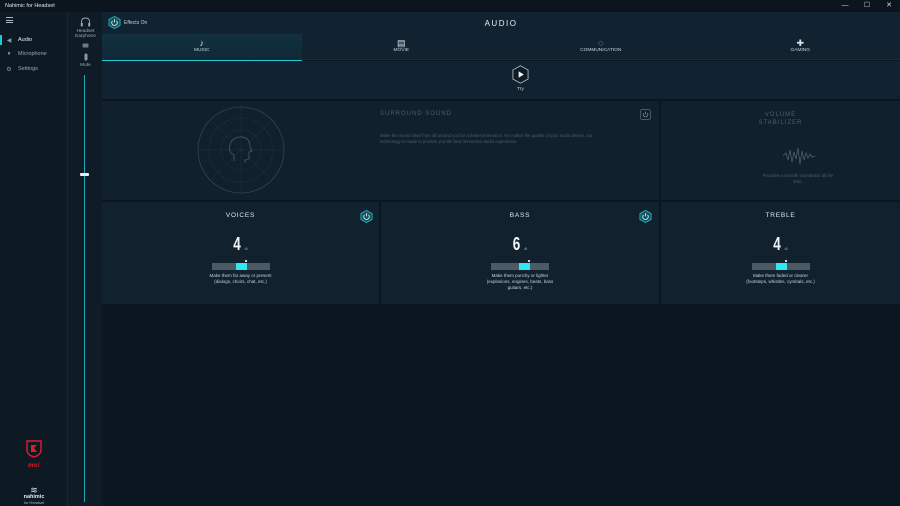 This screenshot has height=506, width=900. I want to click on minimize-button: —, so click(845, 6).